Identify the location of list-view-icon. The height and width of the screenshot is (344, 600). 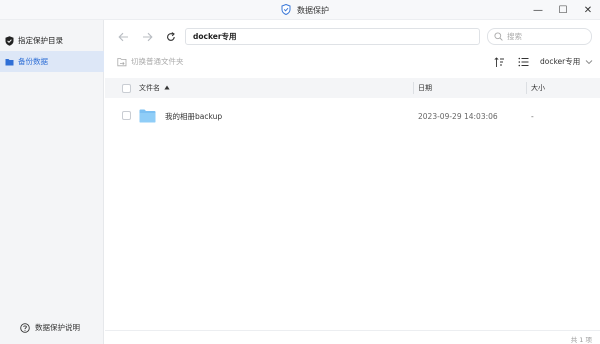
(523, 62).